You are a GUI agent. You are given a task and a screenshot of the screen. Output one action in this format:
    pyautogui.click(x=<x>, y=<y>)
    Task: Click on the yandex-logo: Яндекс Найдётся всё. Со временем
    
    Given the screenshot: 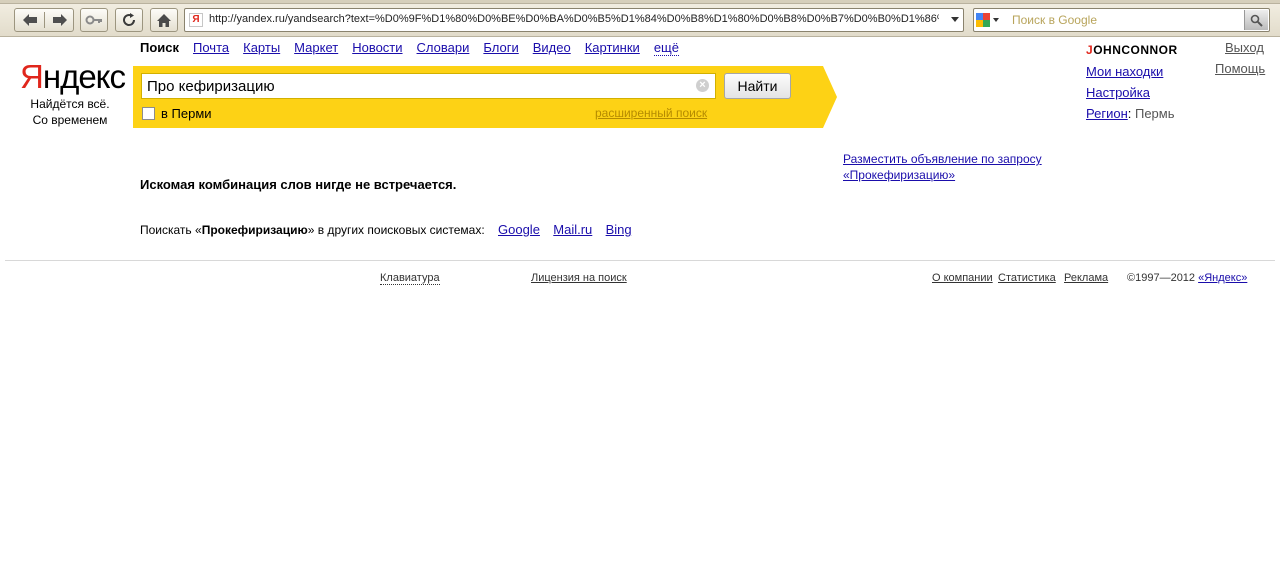 What is the action you would take?
    pyautogui.click(x=73, y=93)
    